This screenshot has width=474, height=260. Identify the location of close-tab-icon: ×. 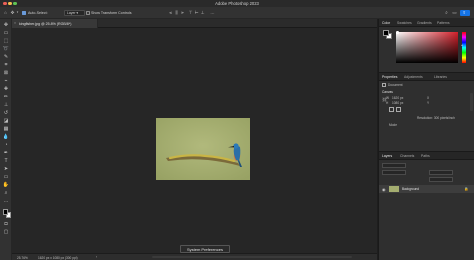
(15, 23).